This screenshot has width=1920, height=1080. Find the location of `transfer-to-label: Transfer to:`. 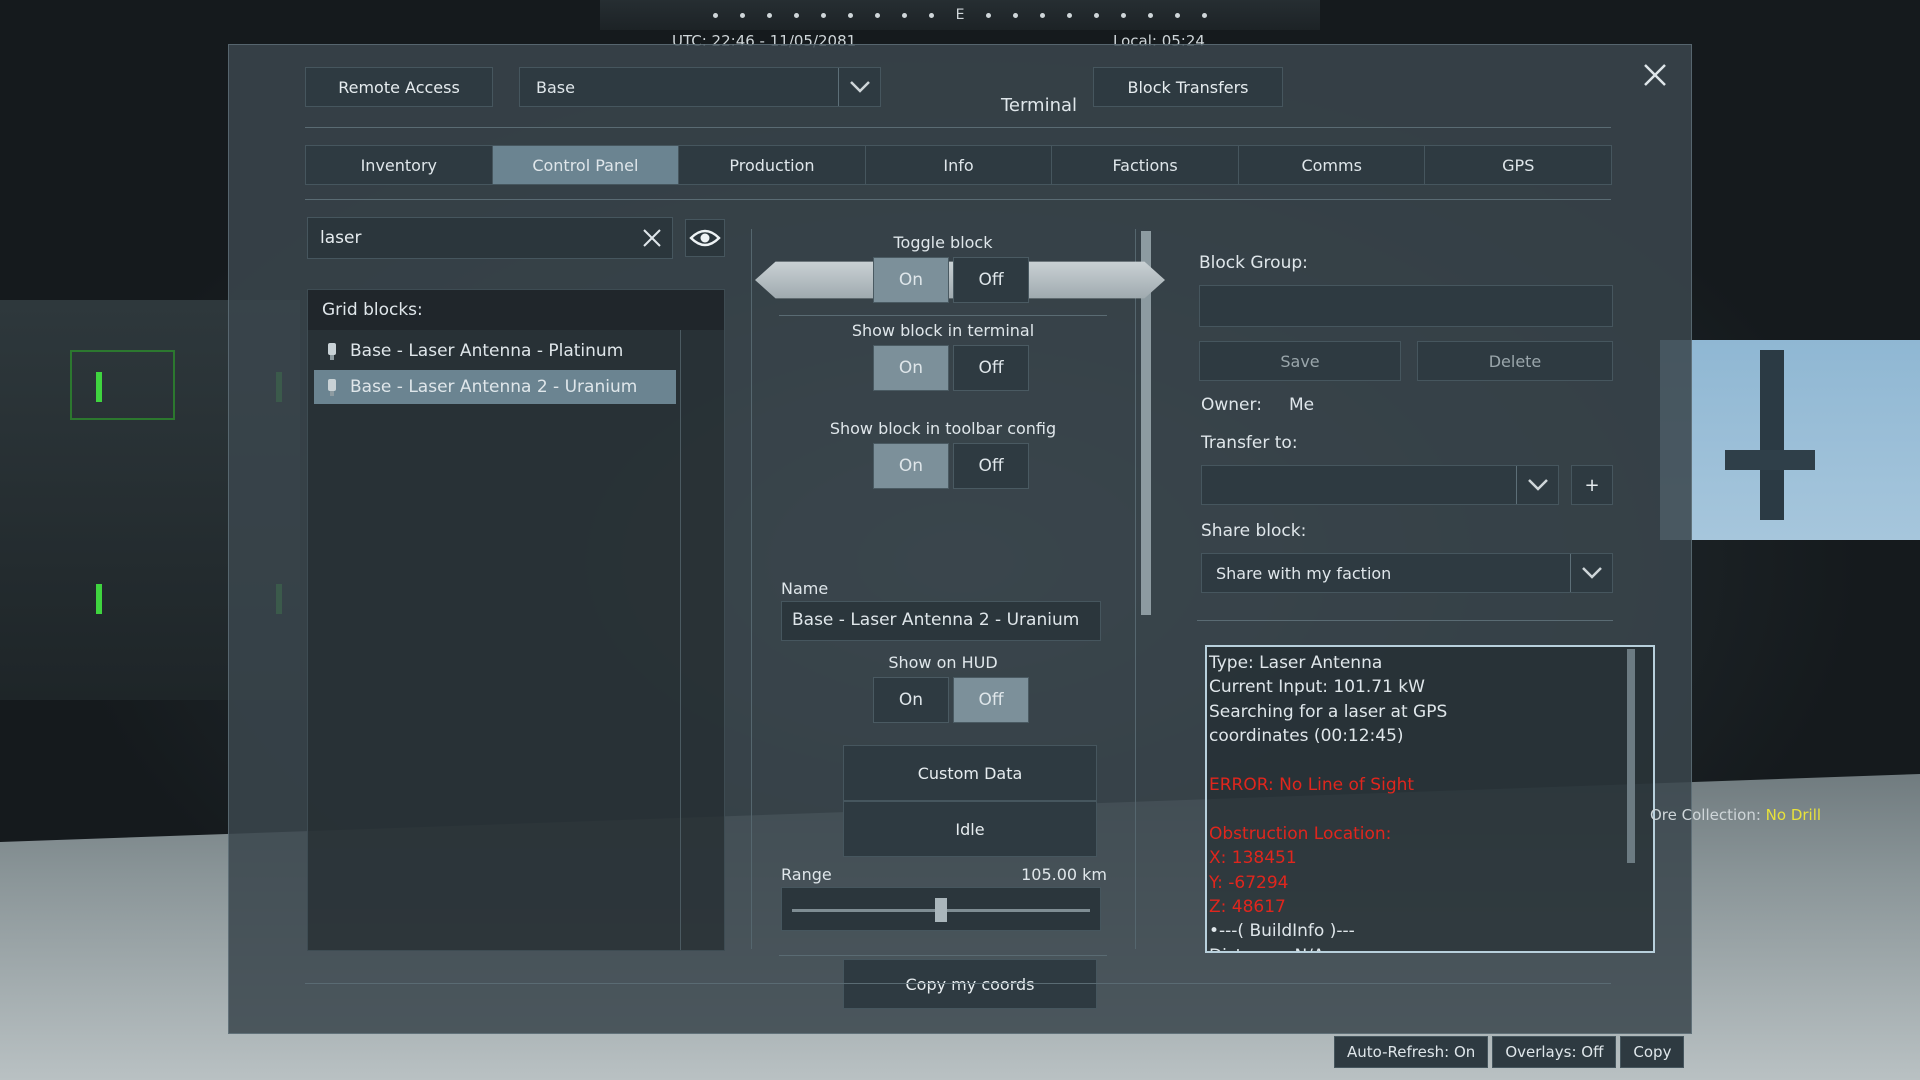

transfer-to-label: Transfer to: is located at coordinates (1249, 443).